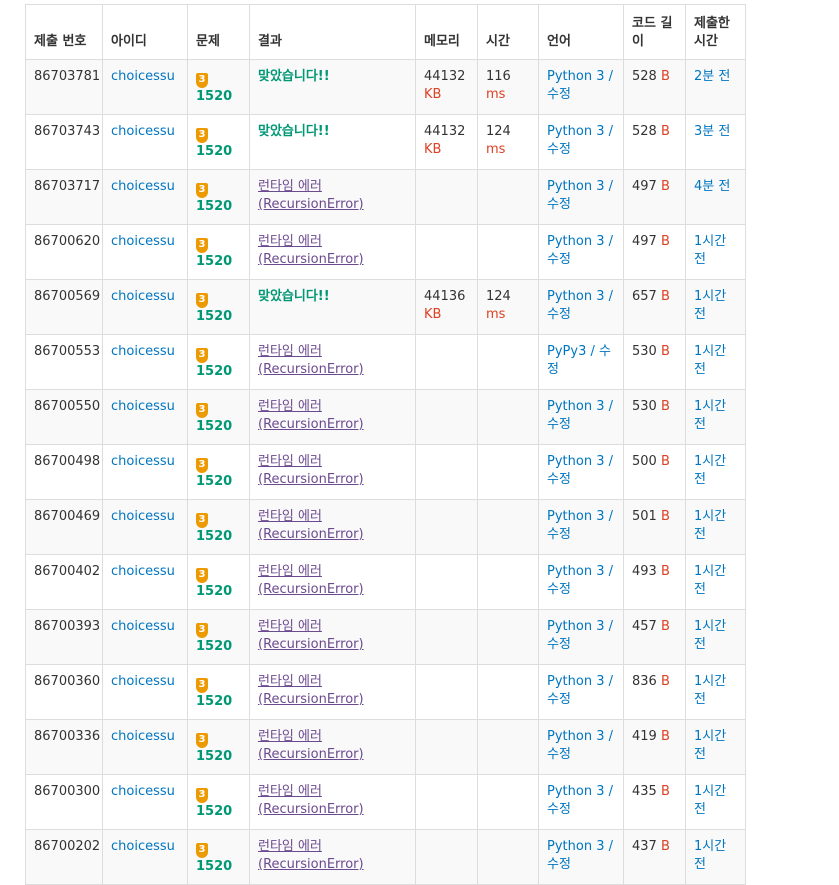 The height and width of the screenshot is (885, 839). I want to click on result-cell: 맞았습니다!!, so click(332, 87).